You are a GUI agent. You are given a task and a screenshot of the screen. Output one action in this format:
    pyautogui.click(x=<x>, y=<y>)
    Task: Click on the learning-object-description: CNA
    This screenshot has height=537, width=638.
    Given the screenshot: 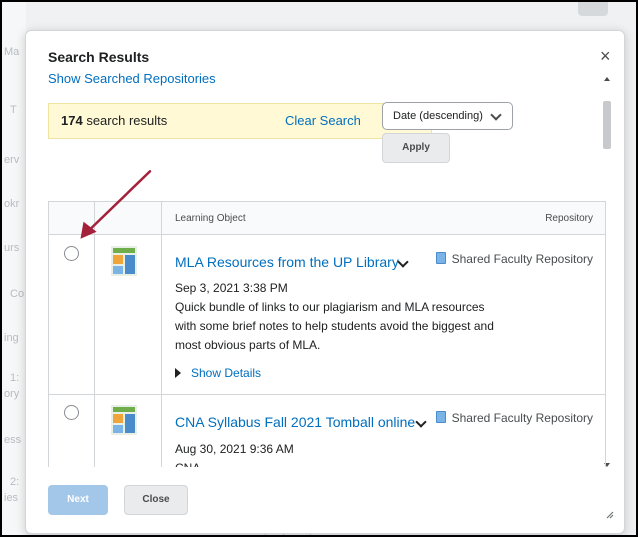 What is the action you would take?
    pyautogui.click(x=340, y=463)
    